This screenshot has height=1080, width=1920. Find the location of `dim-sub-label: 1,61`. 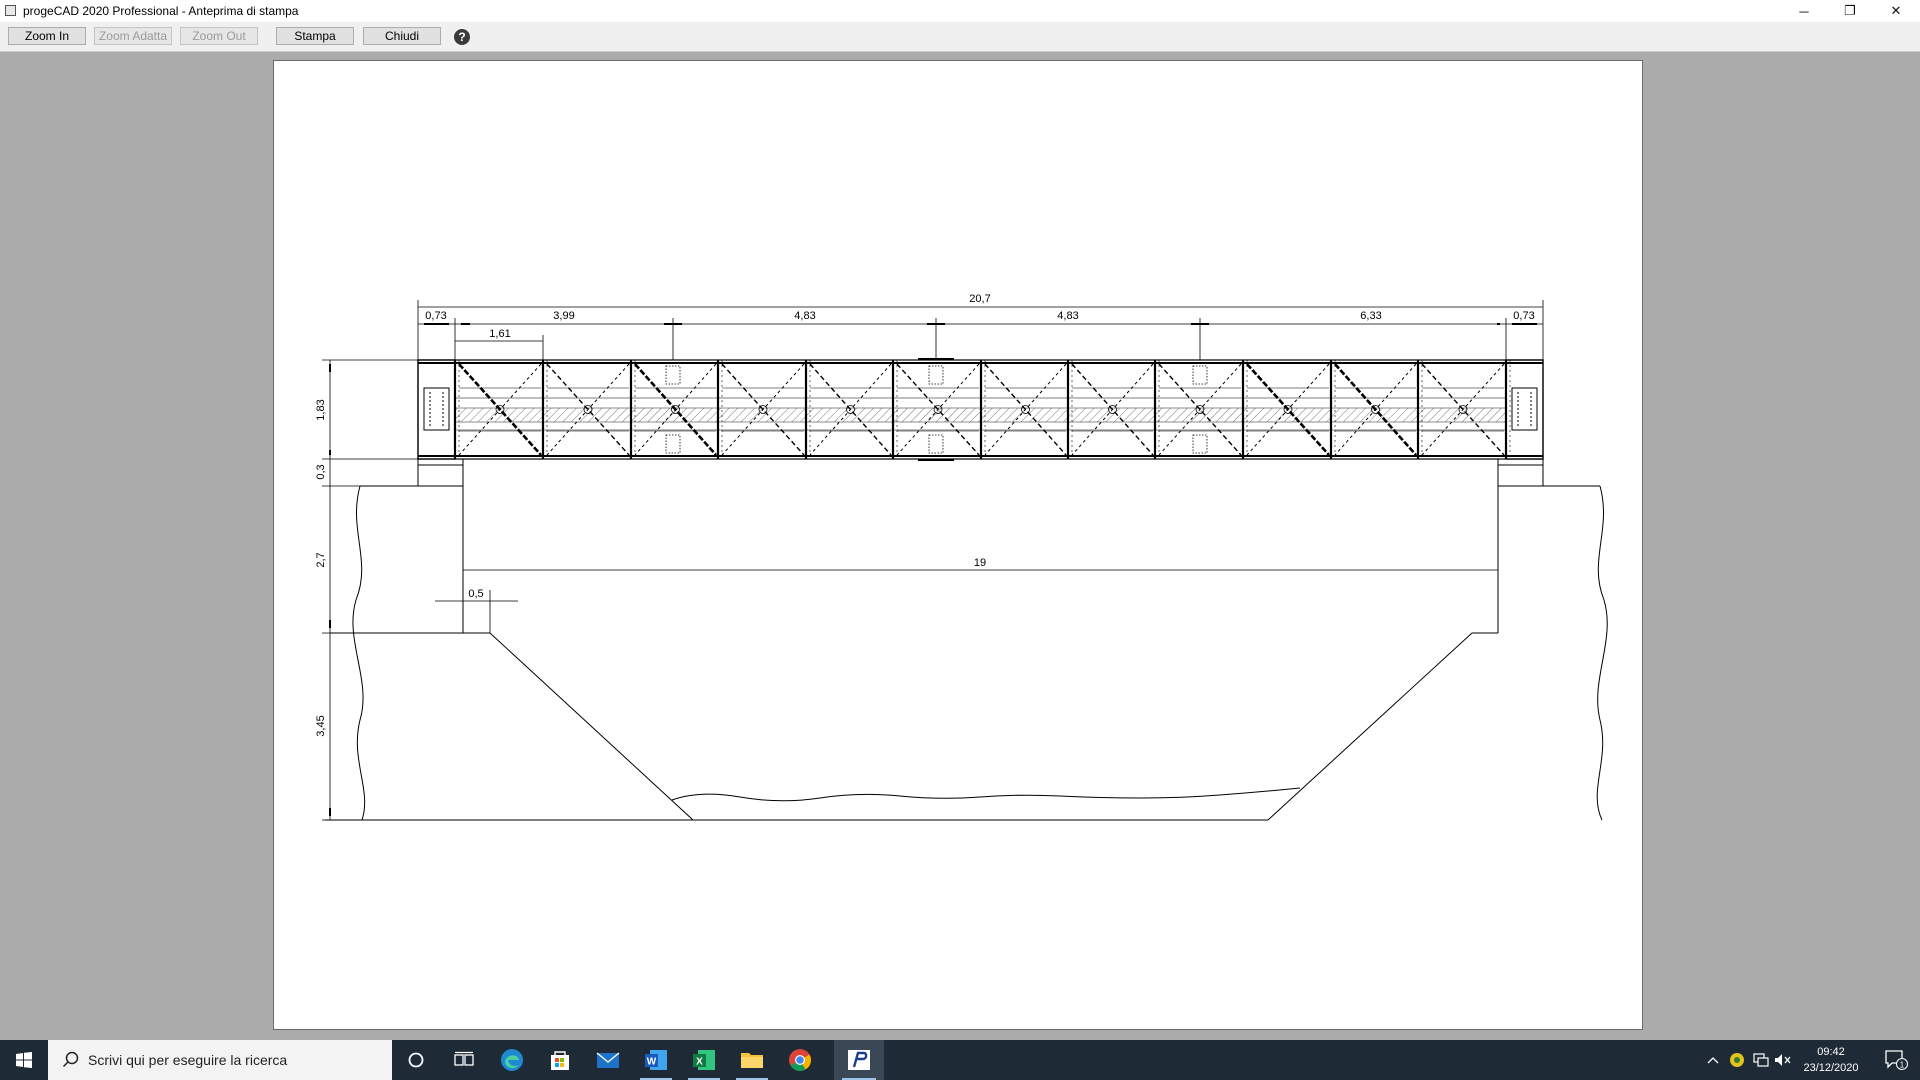

dim-sub-label: 1,61 is located at coordinates (499, 334).